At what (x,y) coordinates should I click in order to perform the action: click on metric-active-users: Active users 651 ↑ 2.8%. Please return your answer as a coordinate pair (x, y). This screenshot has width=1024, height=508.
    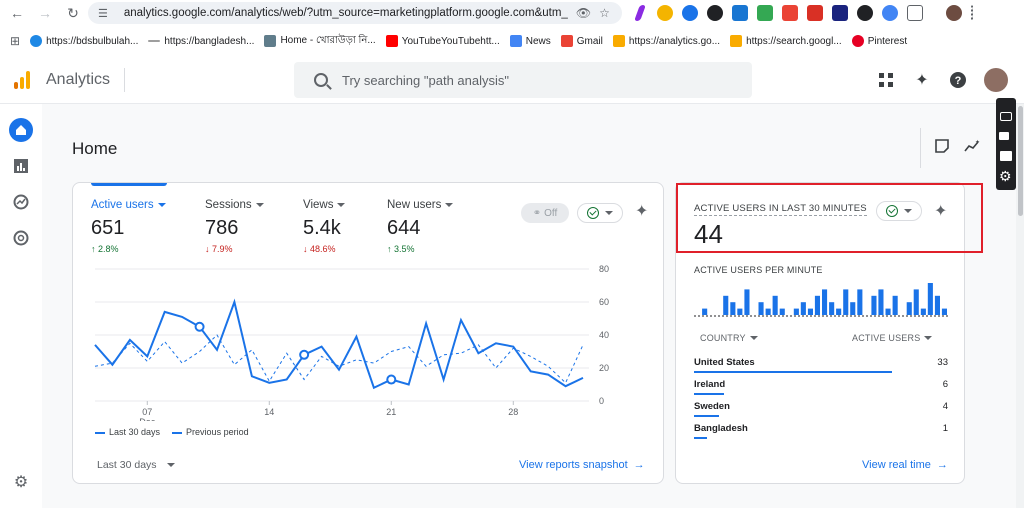
    Looking at the image, I should click on (128, 226).